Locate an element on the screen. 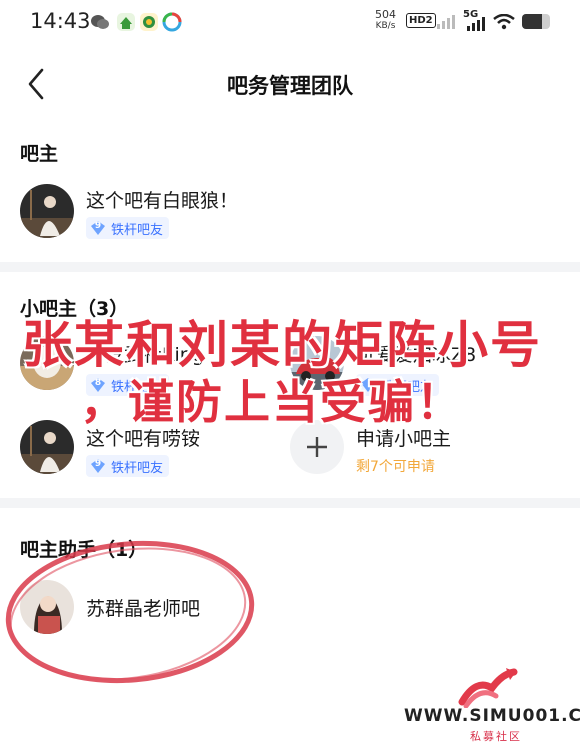 The height and width of the screenshot is (748, 580). watermark-url: WWW.SIMU001.CN is located at coordinates (492, 716).